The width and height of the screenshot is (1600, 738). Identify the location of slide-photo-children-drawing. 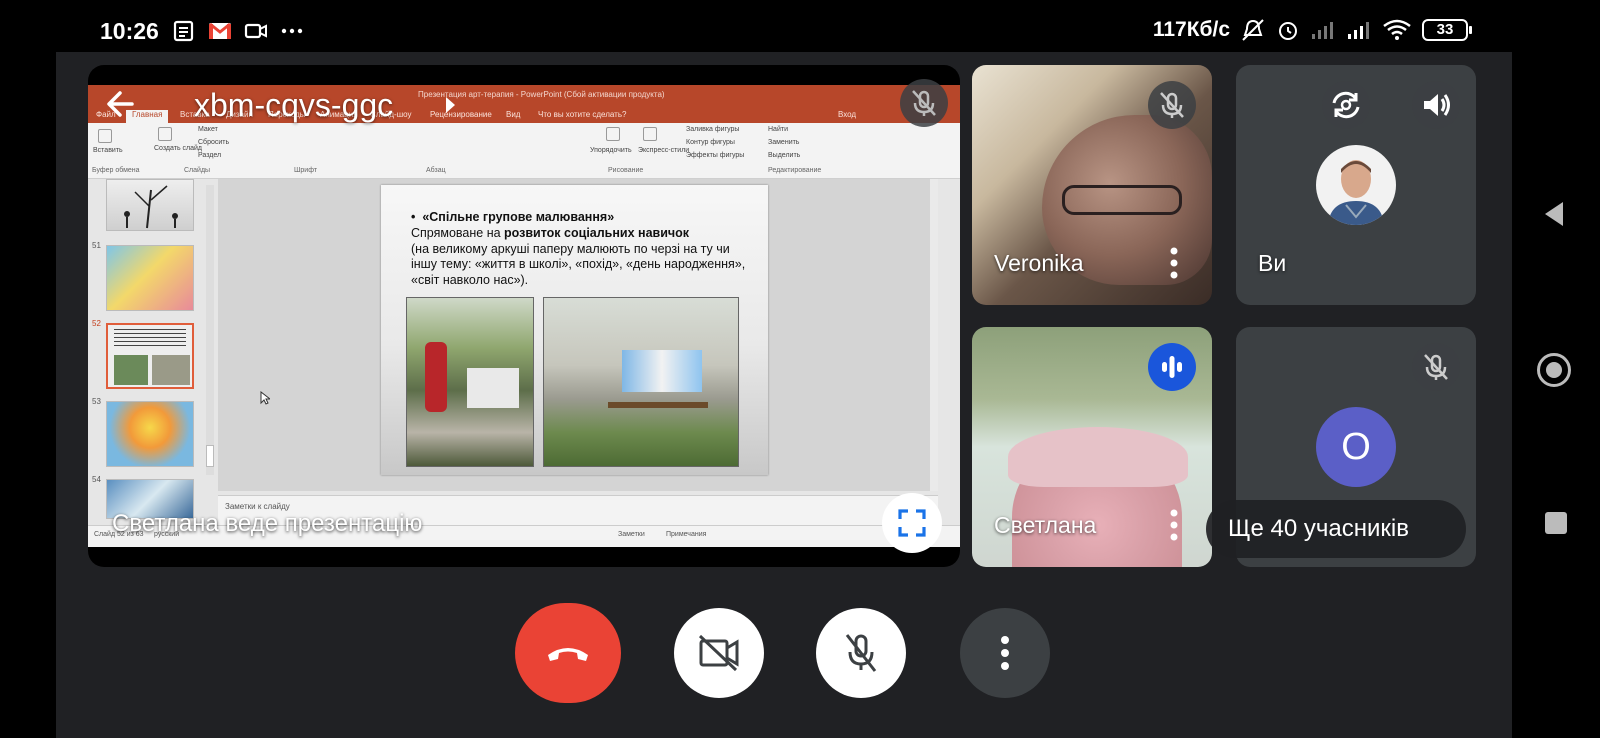
(470, 382).